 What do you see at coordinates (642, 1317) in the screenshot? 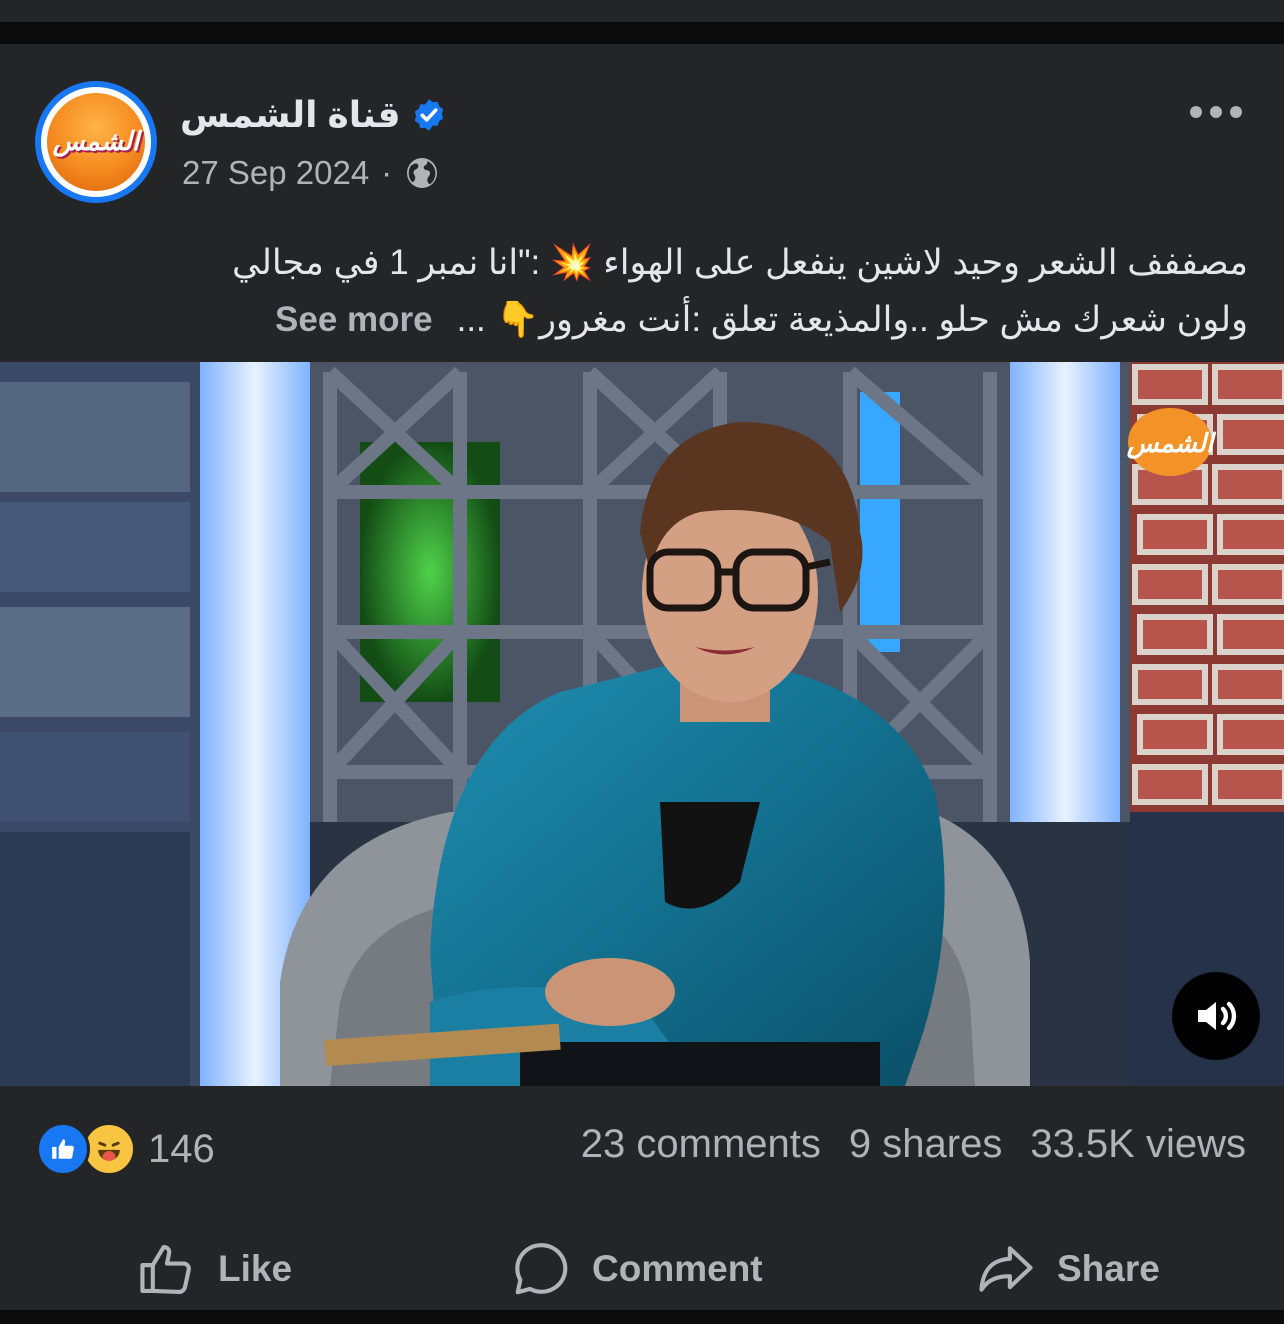
I see `feed-separator-bottom` at bounding box center [642, 1317].